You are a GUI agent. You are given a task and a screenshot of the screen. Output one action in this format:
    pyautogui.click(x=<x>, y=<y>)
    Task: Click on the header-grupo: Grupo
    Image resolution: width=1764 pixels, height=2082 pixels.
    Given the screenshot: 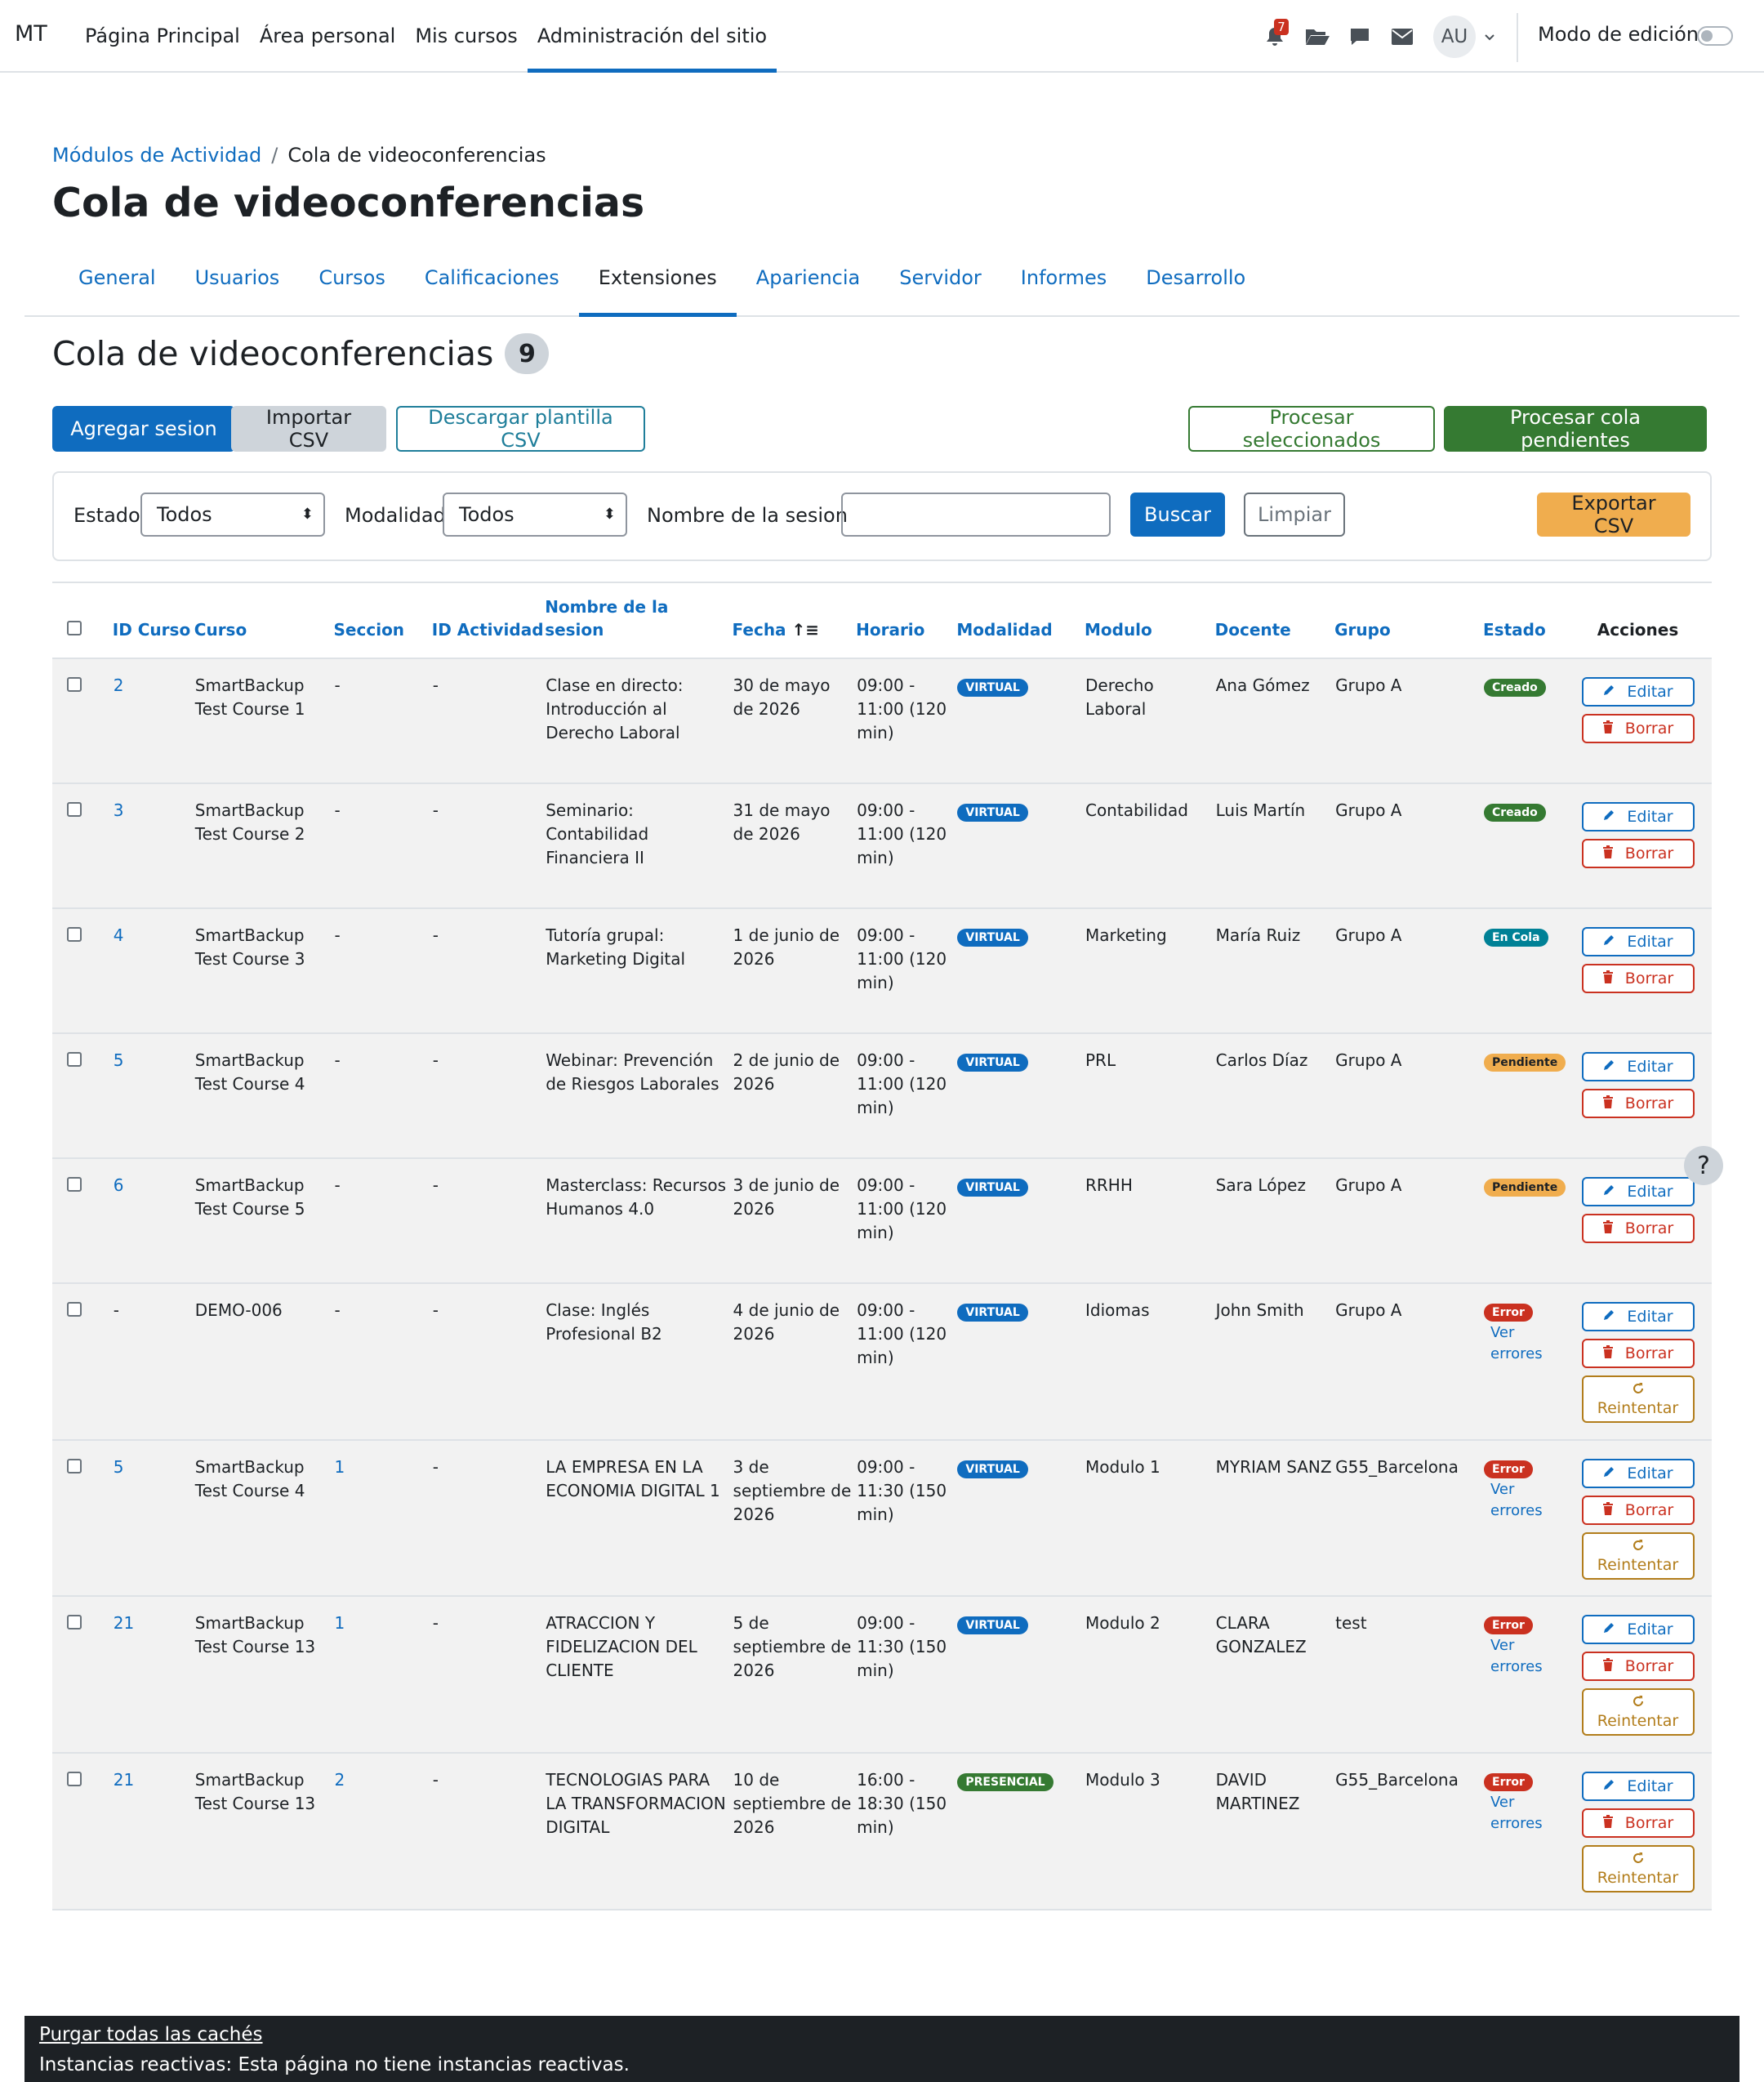 What is the action you would take?
    pyautogui.click(x=1408, y=620)
    